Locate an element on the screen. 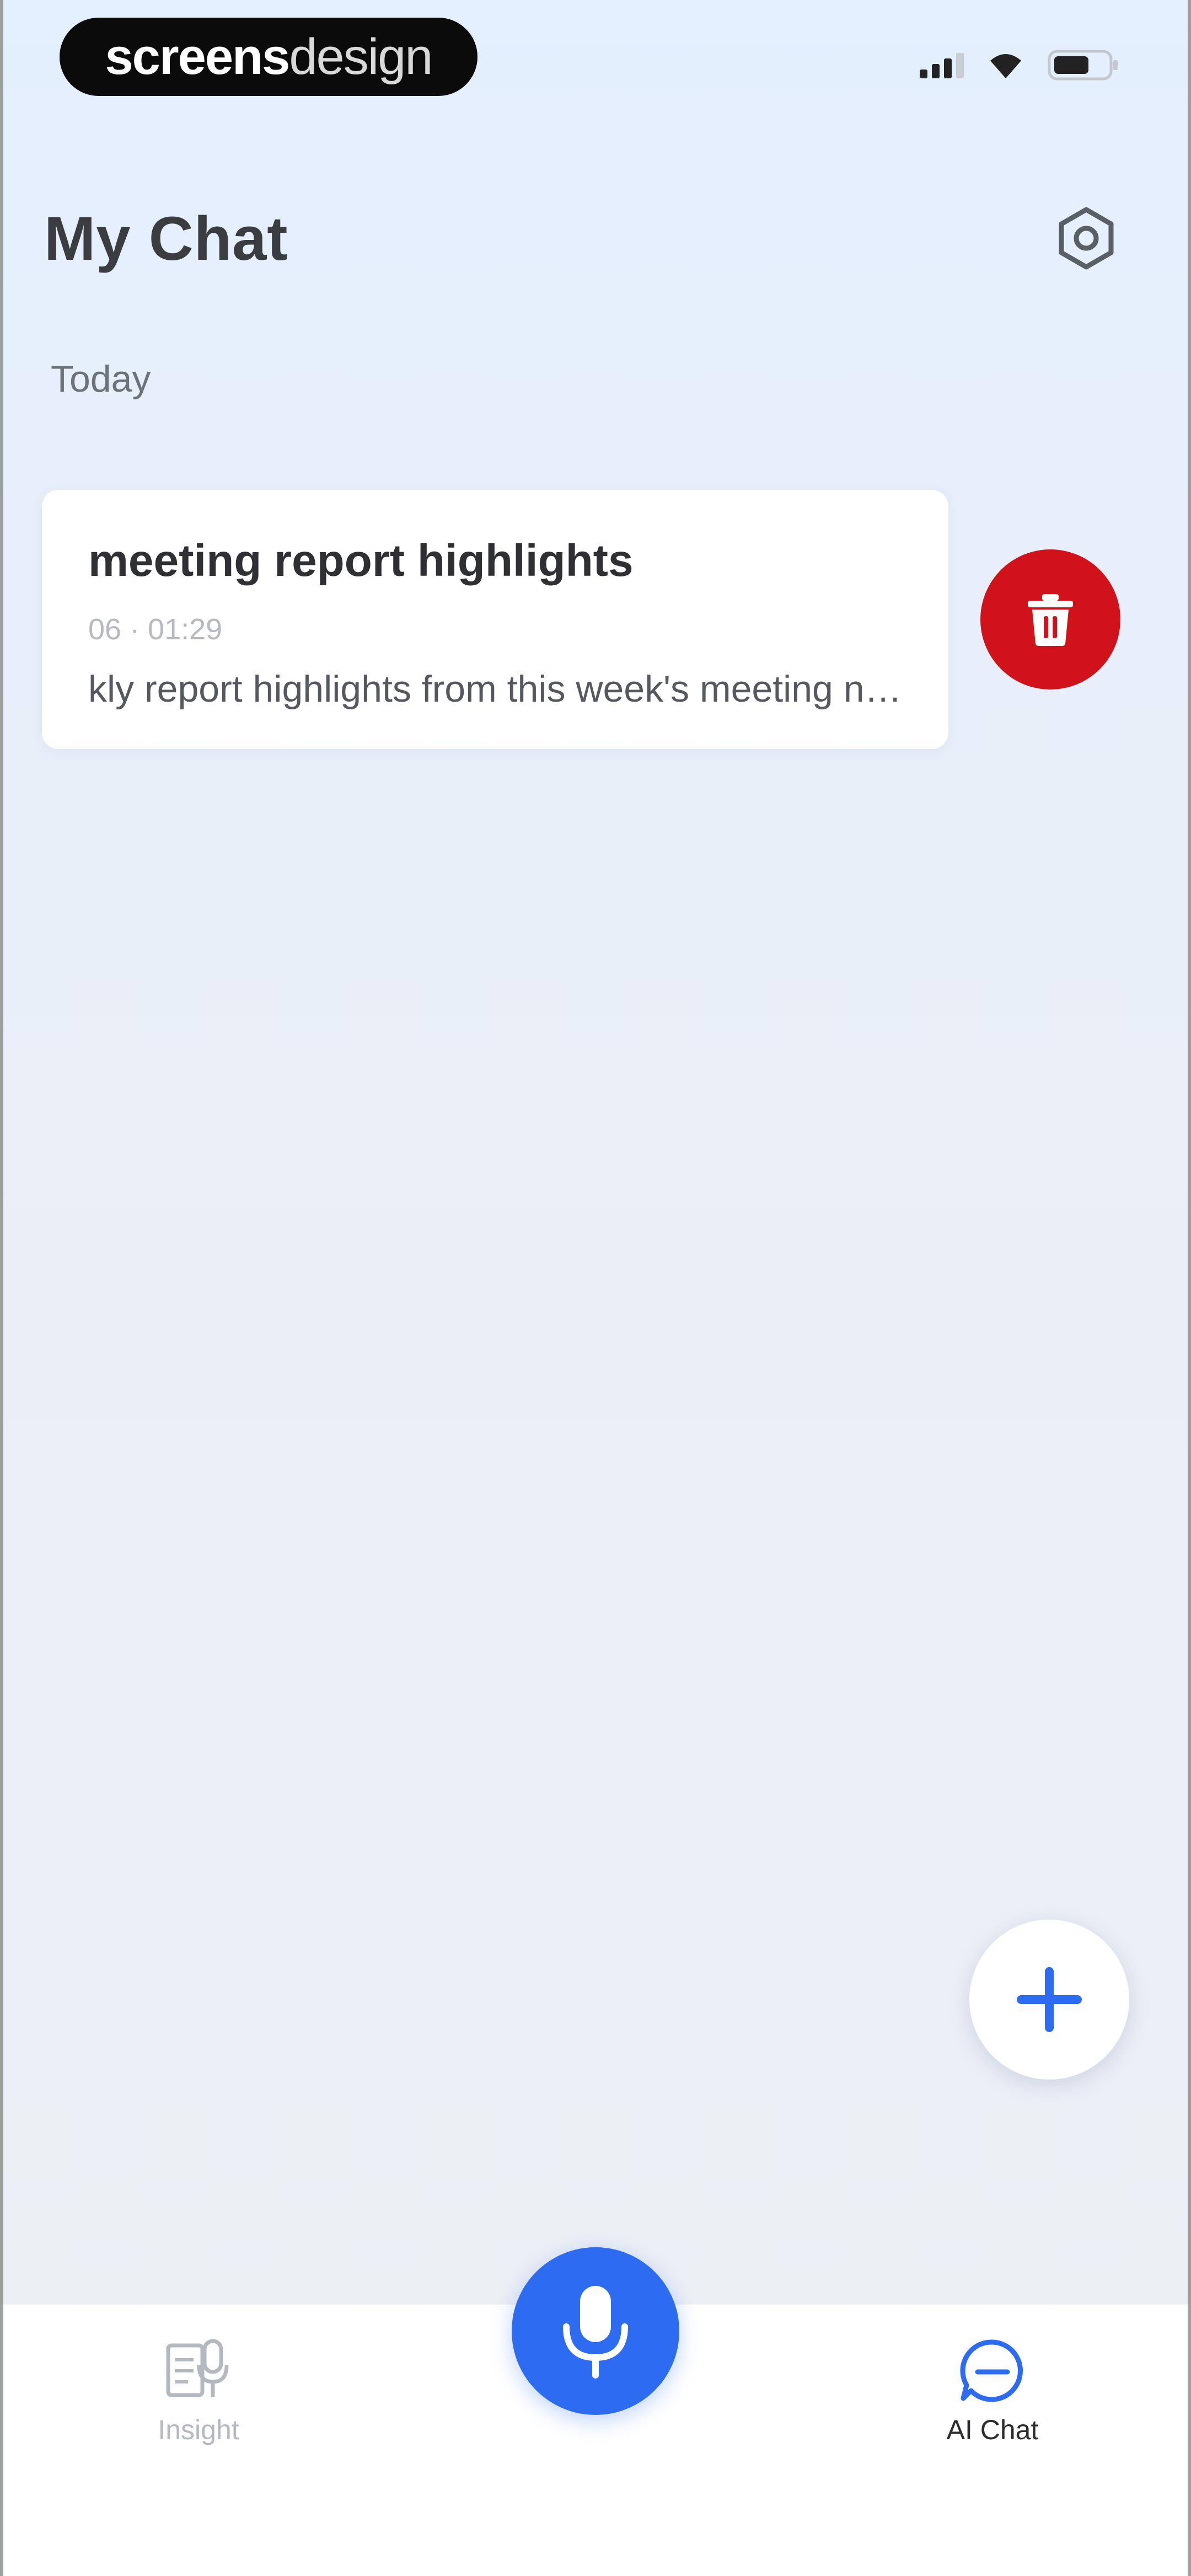 This screenshot has width=1191, height=2576. nav-item-ai-chat: AI Chat is located at coordinates (993, 2392).